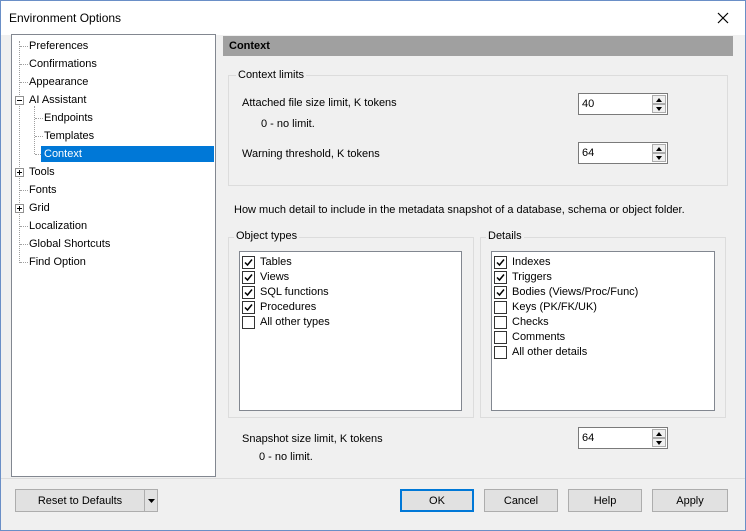  Describe the element at coordinates (69, 244) in the screenshot. I see `tree-item-global-shortcuts: Global Shortcuts` at that location.